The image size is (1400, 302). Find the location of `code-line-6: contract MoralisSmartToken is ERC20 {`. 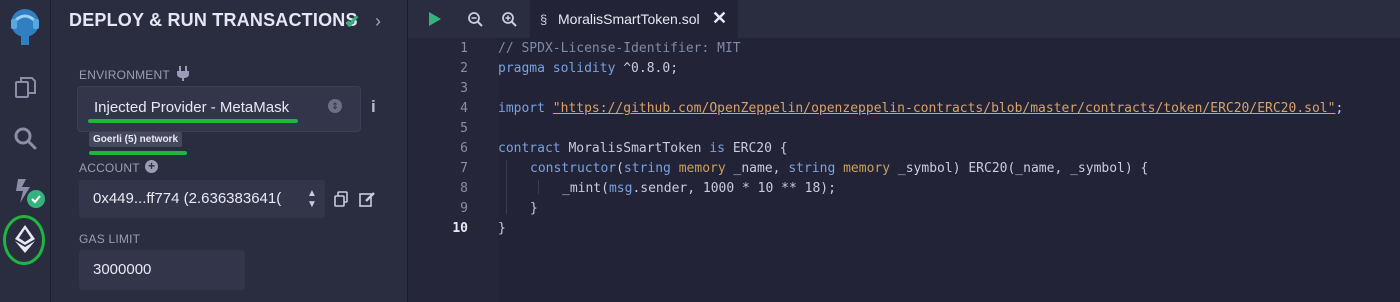

code-line-6: contract MoralisSmartToken is ERC20 { is located at coordinates (643, 148).